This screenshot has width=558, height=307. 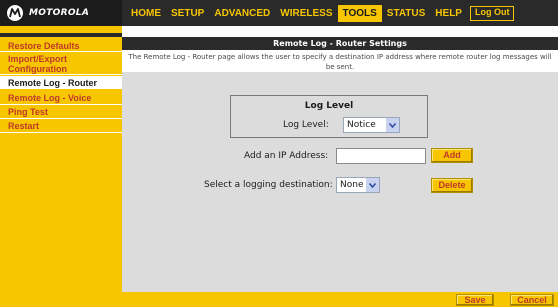 I want to click on sidebar-item-restore-defaults: Restore Defaults, so click(x=61, y=46).